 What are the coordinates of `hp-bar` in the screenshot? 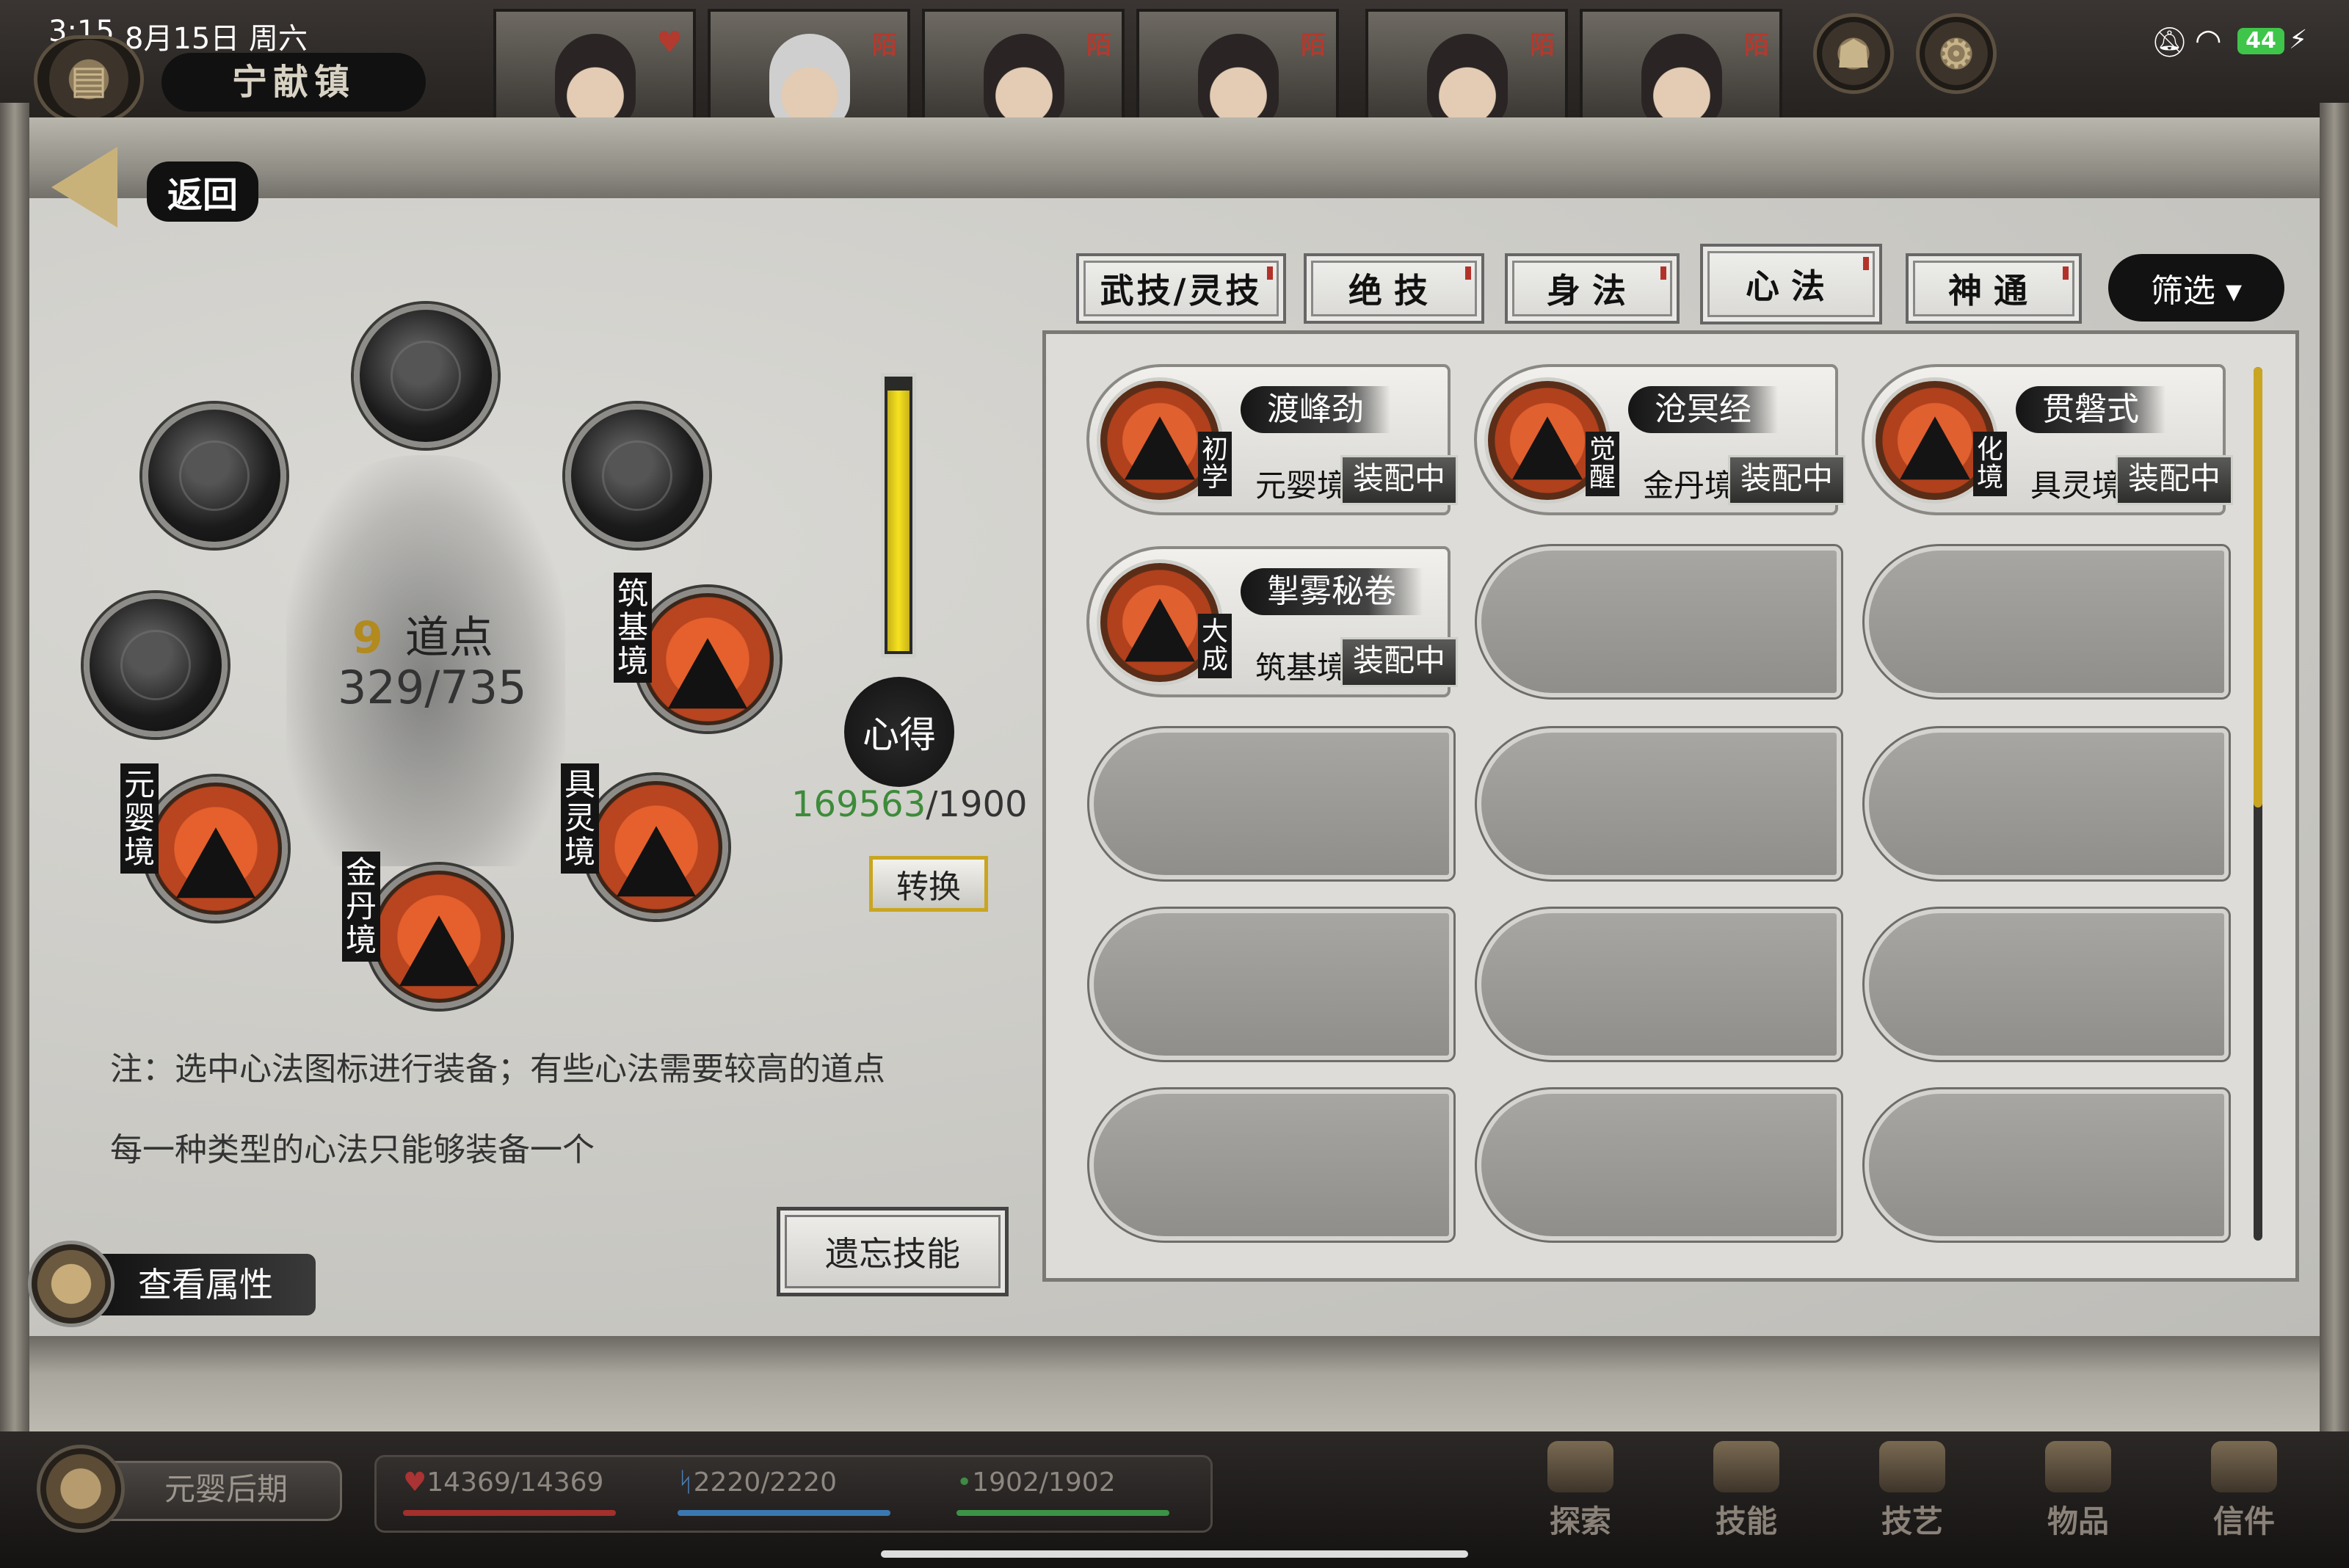 It's located at (509, 1513).